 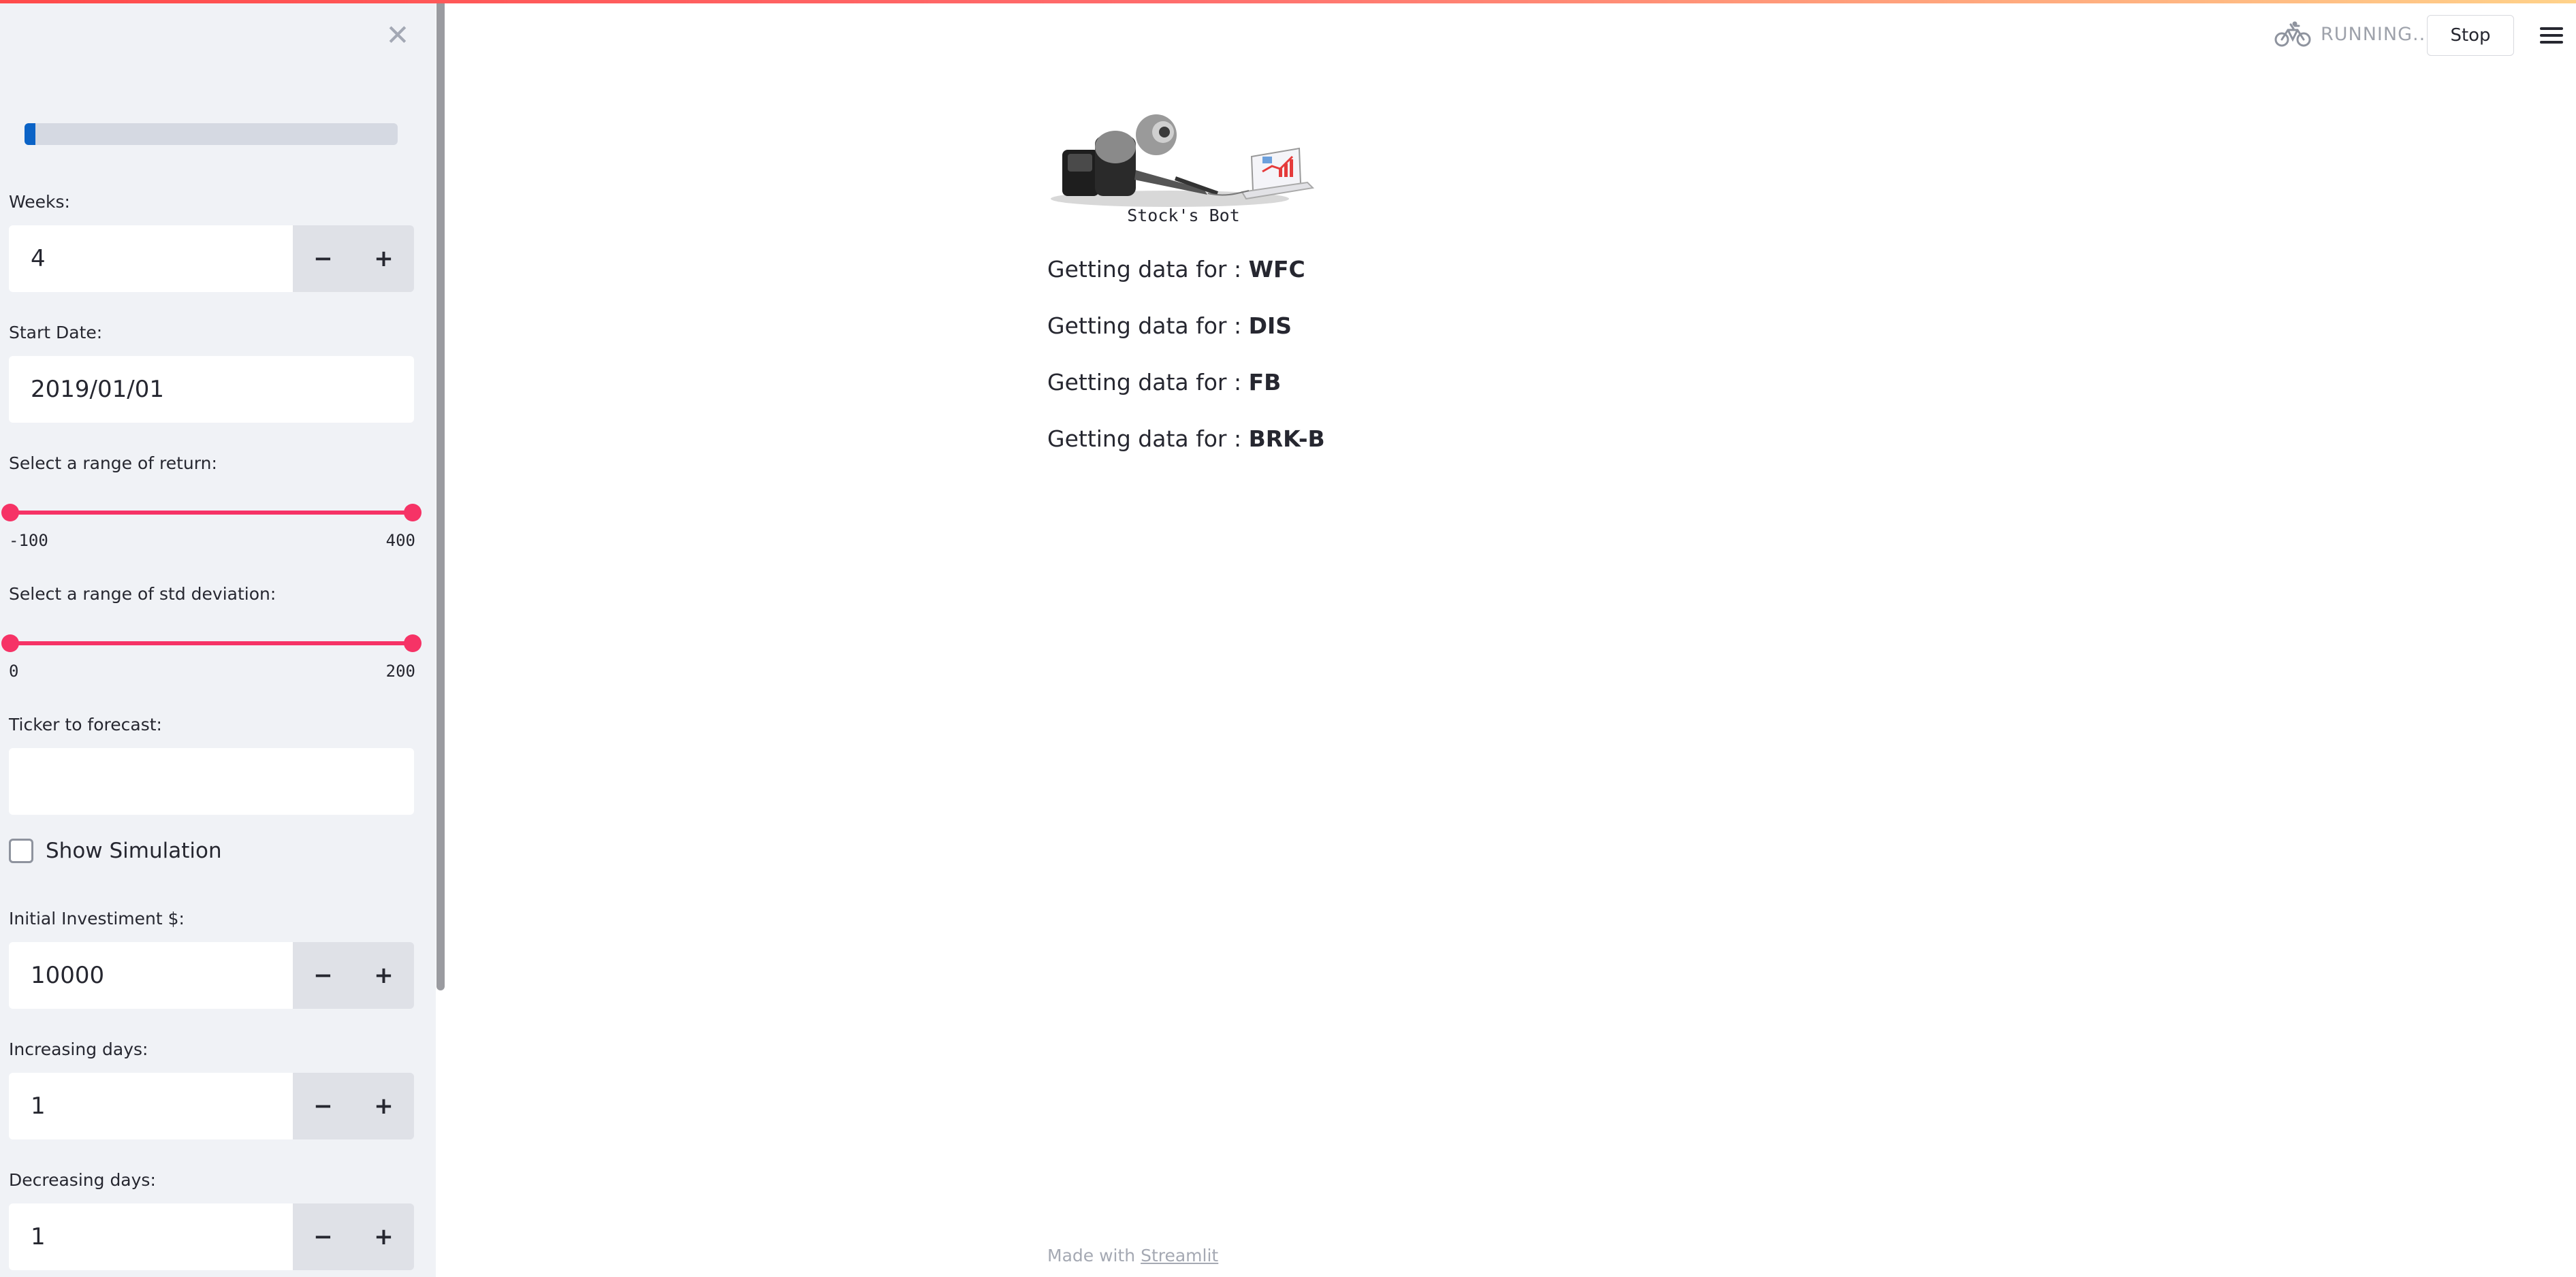 I want to click on decreasing-days-increment-button: +, so click(x=384, y=1236).